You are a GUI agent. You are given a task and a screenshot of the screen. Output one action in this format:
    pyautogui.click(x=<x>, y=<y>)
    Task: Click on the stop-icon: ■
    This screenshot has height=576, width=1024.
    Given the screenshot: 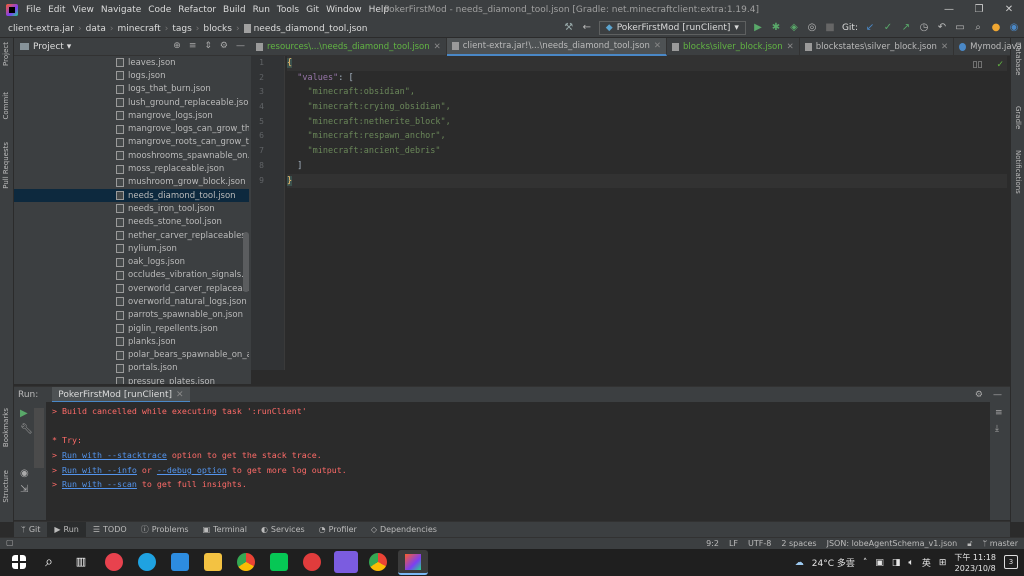 What is the action you would take?
    pyautogui.click(x=830, y=28)
    